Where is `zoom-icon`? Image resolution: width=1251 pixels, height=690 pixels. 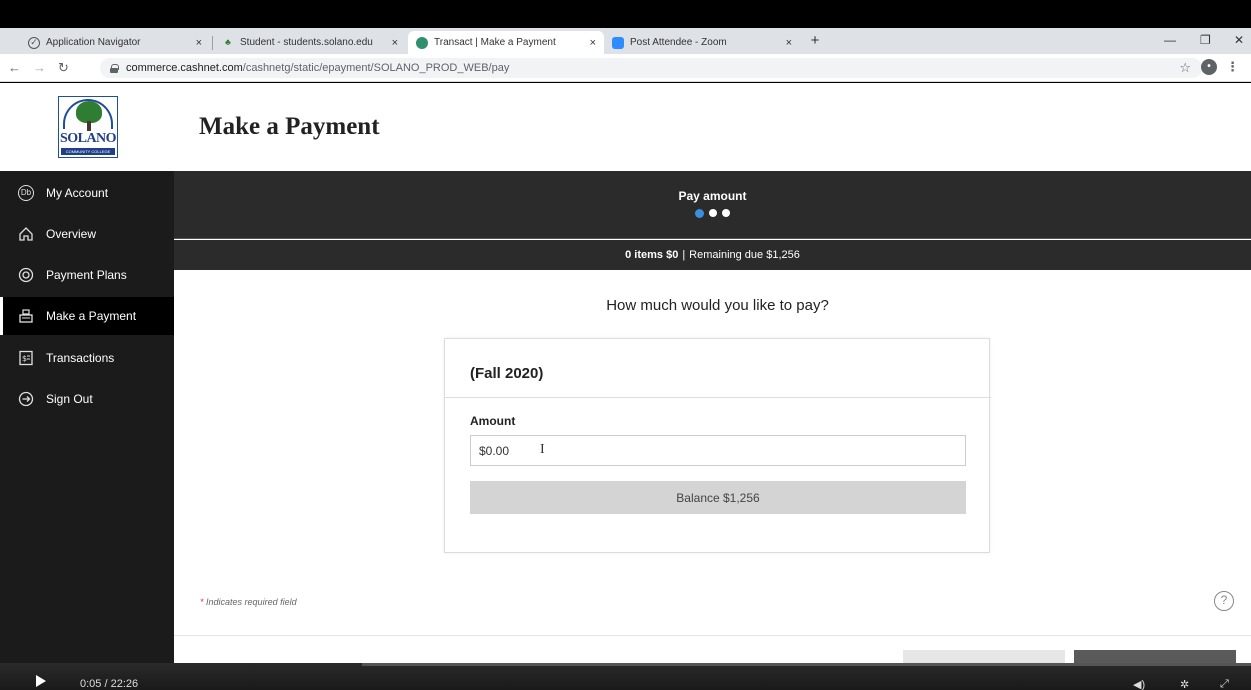 zoom-icon is located at coordinates (618, 42).